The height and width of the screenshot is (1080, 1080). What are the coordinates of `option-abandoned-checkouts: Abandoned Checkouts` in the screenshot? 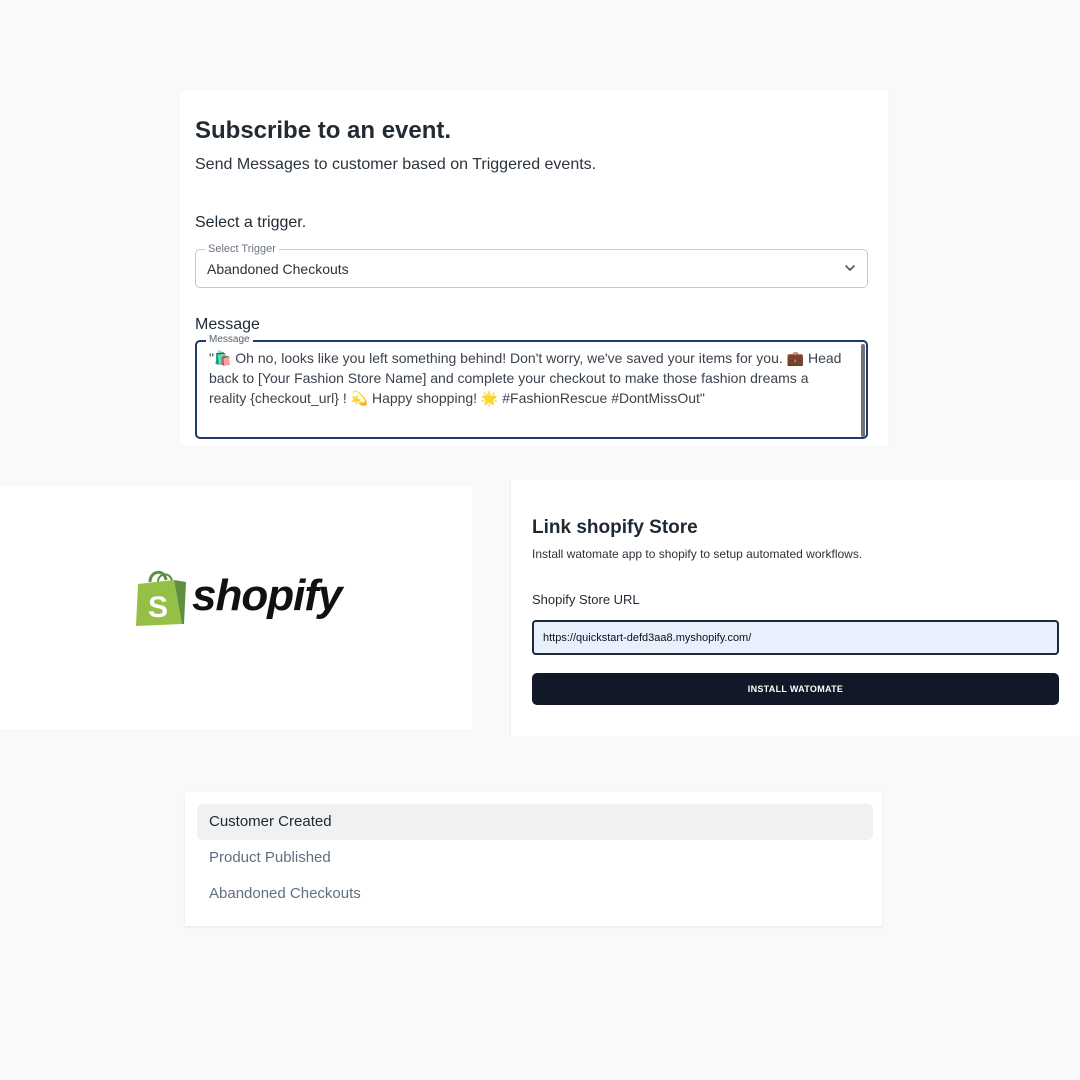 It's located at (535, 894).